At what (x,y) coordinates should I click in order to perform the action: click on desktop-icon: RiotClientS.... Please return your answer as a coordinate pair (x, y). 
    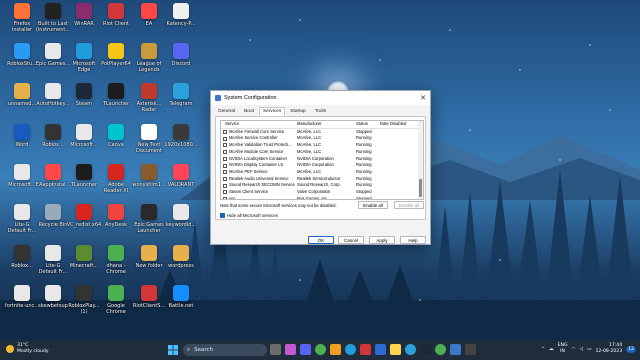
    Looking at the image, I should click on (149, 297).